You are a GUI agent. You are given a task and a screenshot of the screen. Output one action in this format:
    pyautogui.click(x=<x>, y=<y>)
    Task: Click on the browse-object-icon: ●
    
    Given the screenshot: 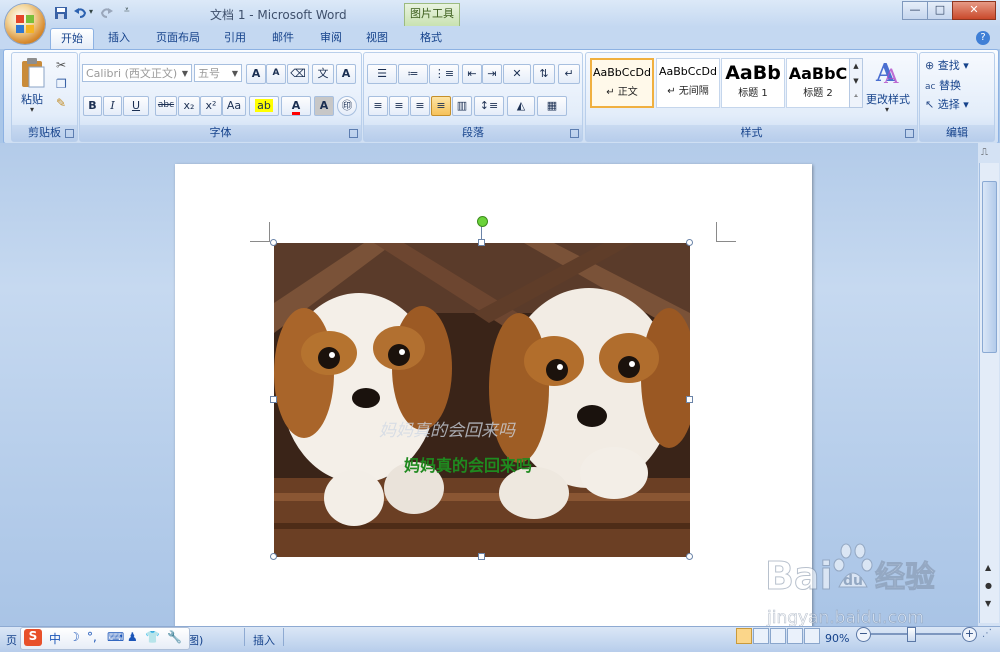 What is the action you would take?
    pyautogui.click(x=988, y=585)
    